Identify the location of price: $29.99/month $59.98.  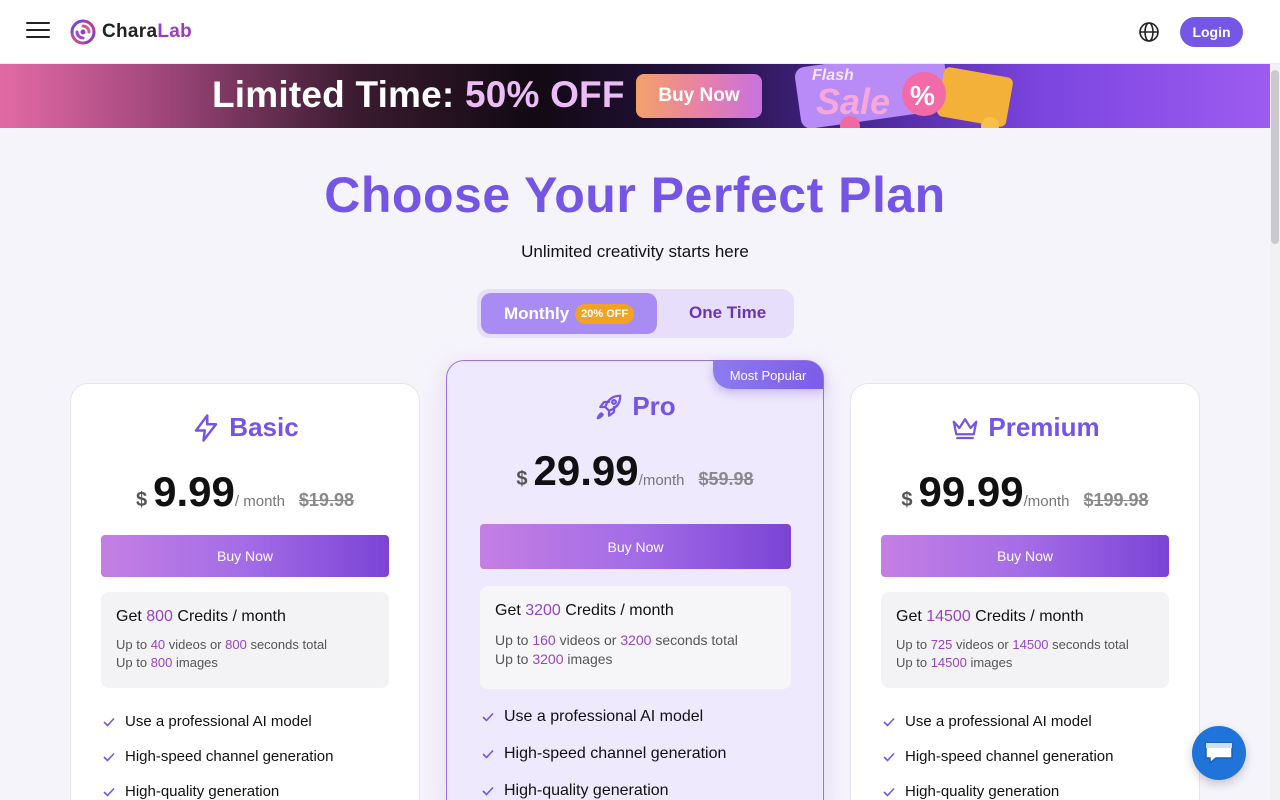
(635, 470).